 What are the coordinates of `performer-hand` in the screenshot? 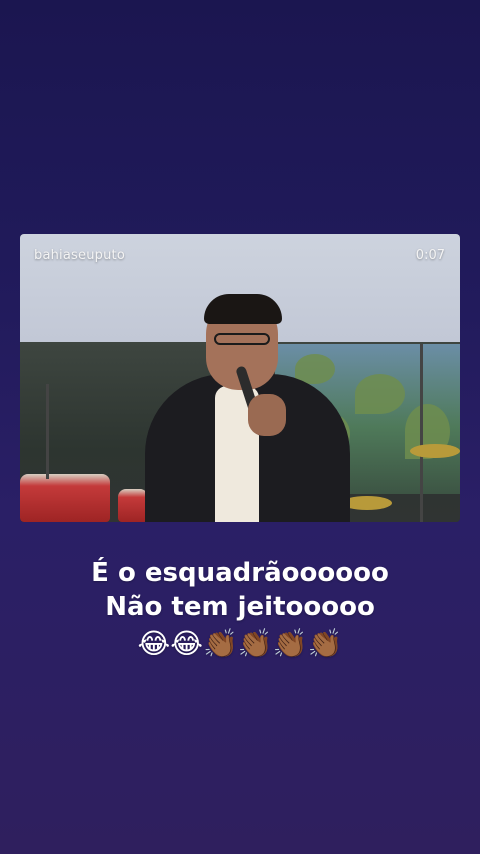 It's located at (267, 415).